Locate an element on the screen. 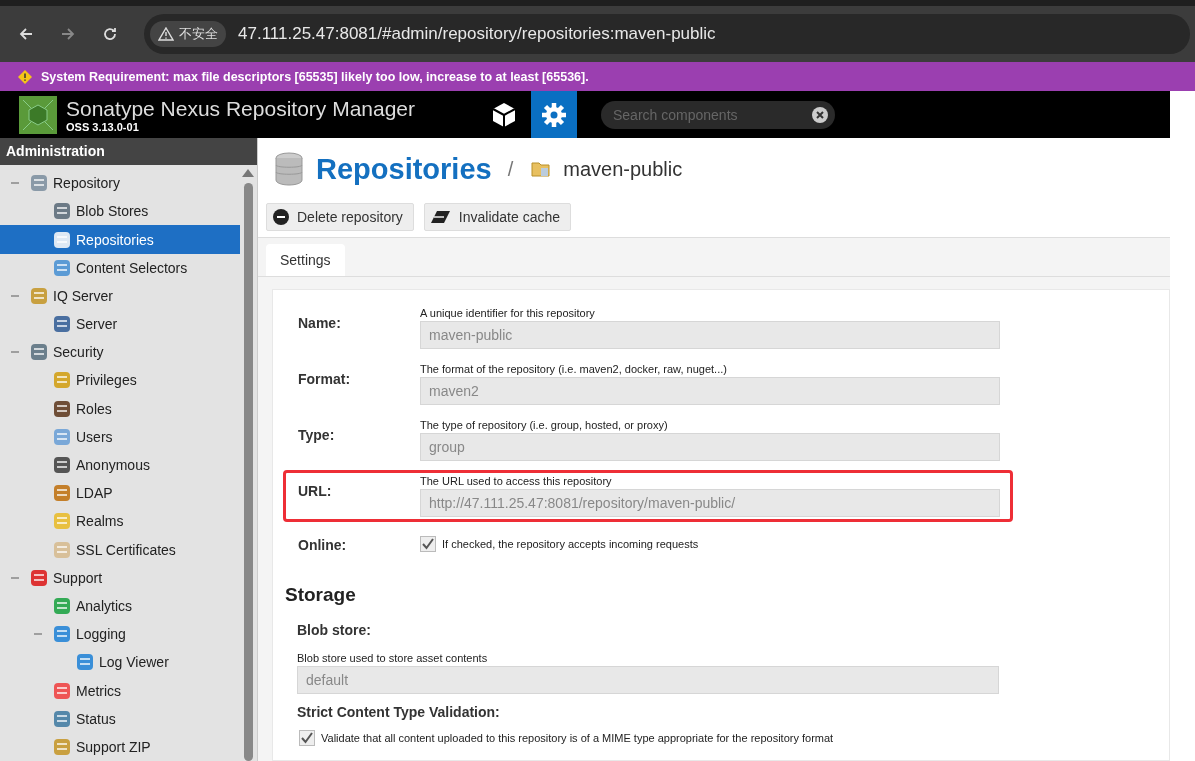 The height and width of the screenshot is (761, 1195). search-field: Search components is located at coordinates (718, 114).